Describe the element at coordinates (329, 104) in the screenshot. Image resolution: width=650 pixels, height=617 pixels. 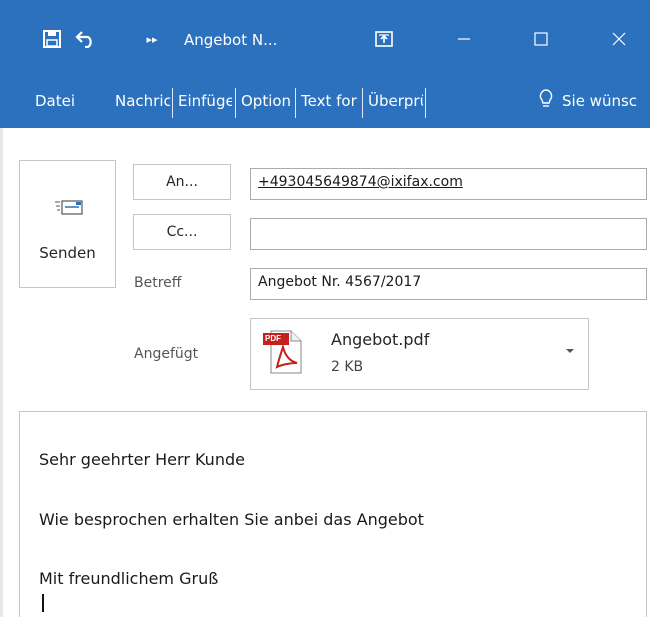
I see `tab-text-formatieren: Text for` at that location.